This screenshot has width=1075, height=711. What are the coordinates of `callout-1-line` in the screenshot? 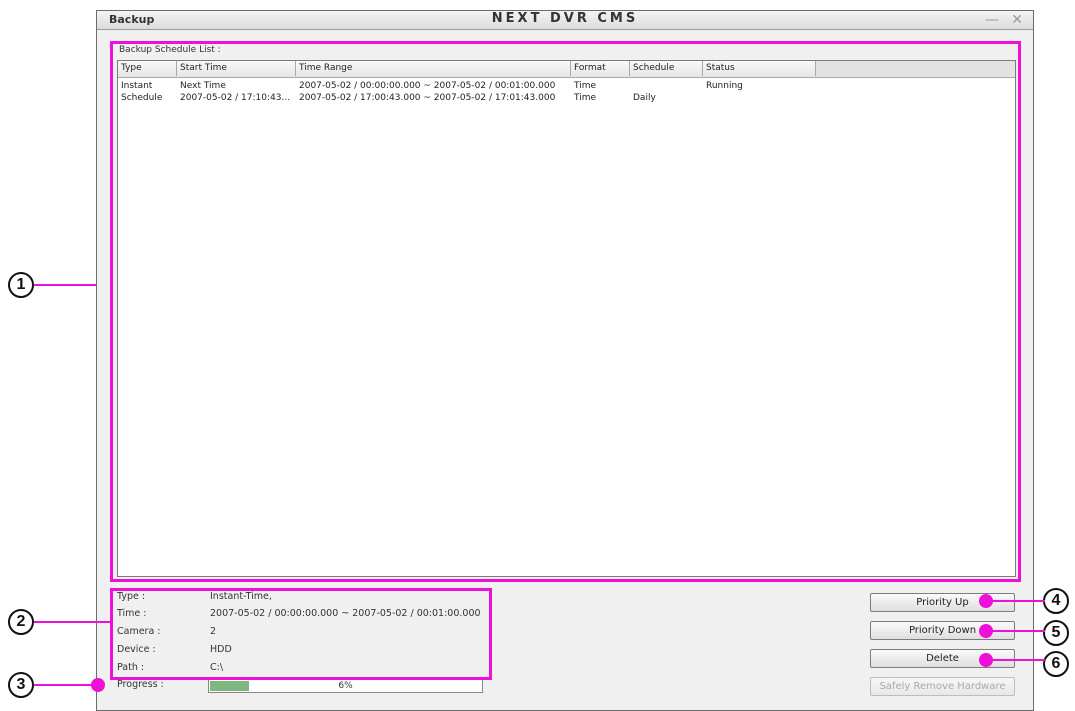 It's located at (65, 285).